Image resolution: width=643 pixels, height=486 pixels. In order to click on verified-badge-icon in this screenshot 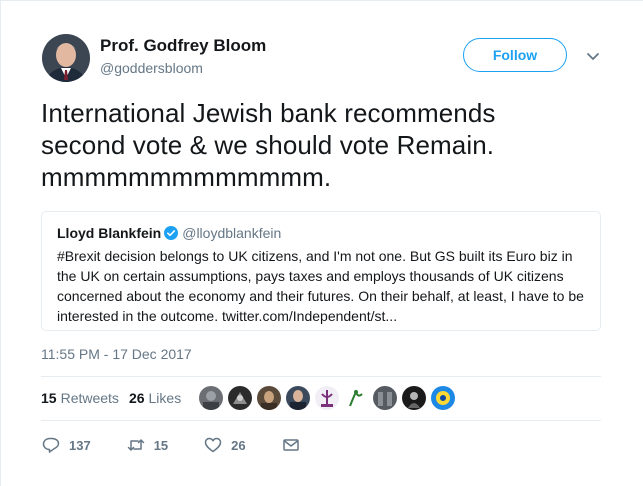, I will do `click(171, 233)`.